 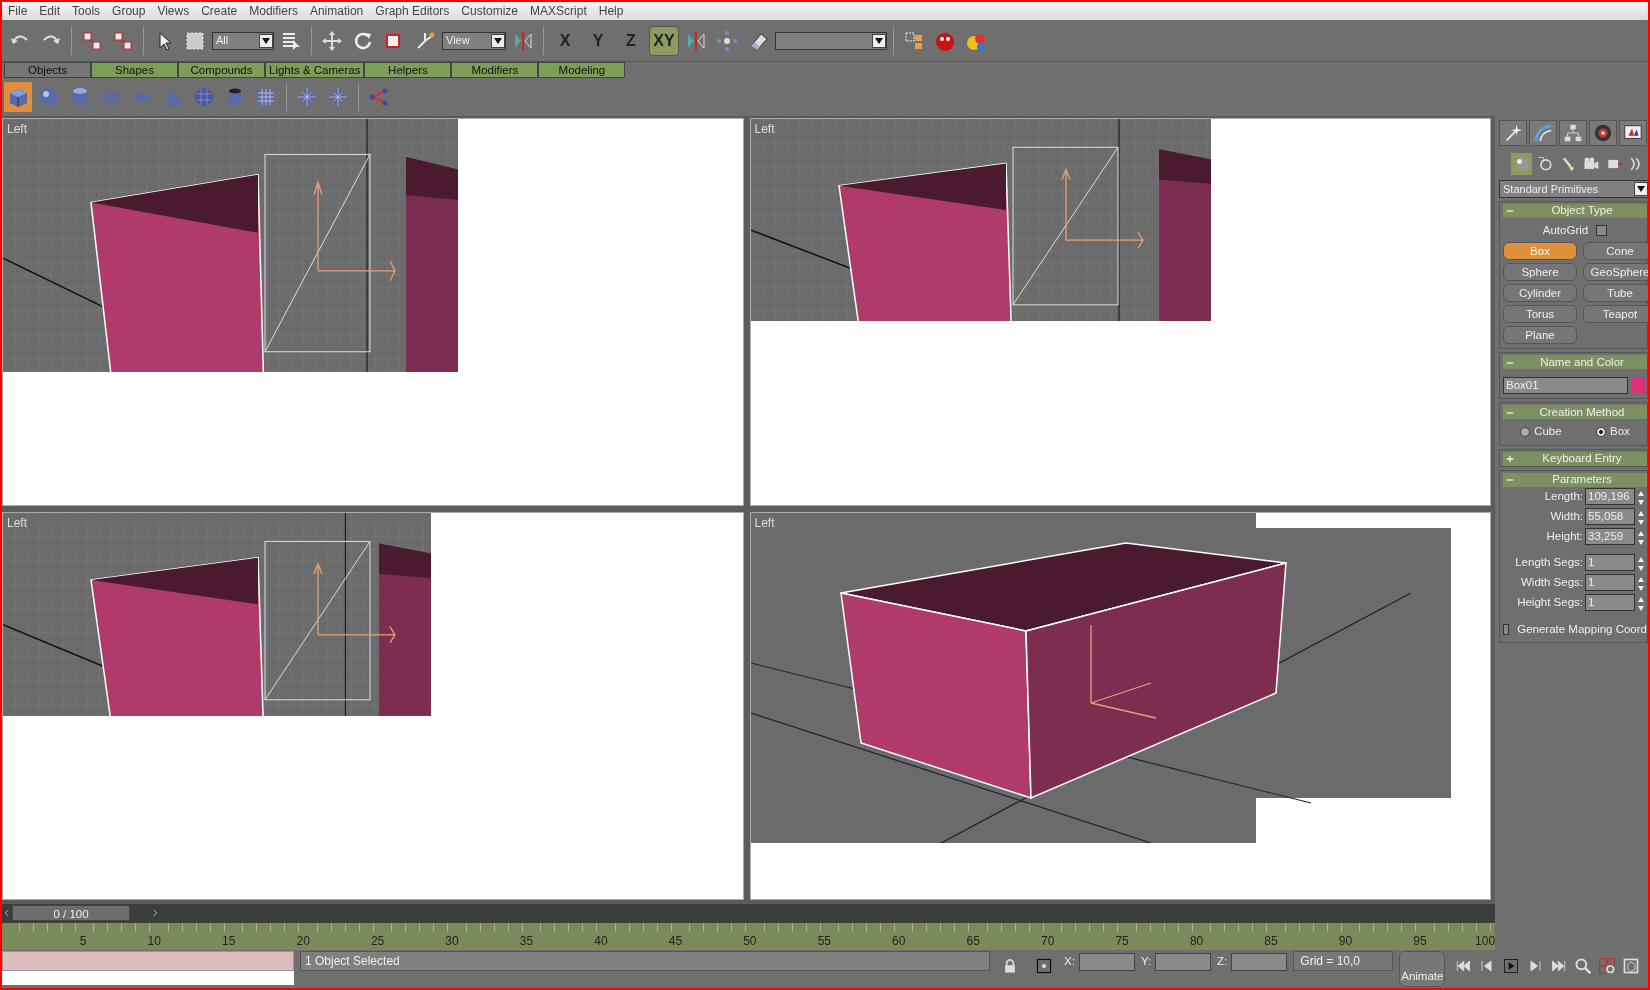 I want to click on tab: Objects, so click(x=47, y=70).